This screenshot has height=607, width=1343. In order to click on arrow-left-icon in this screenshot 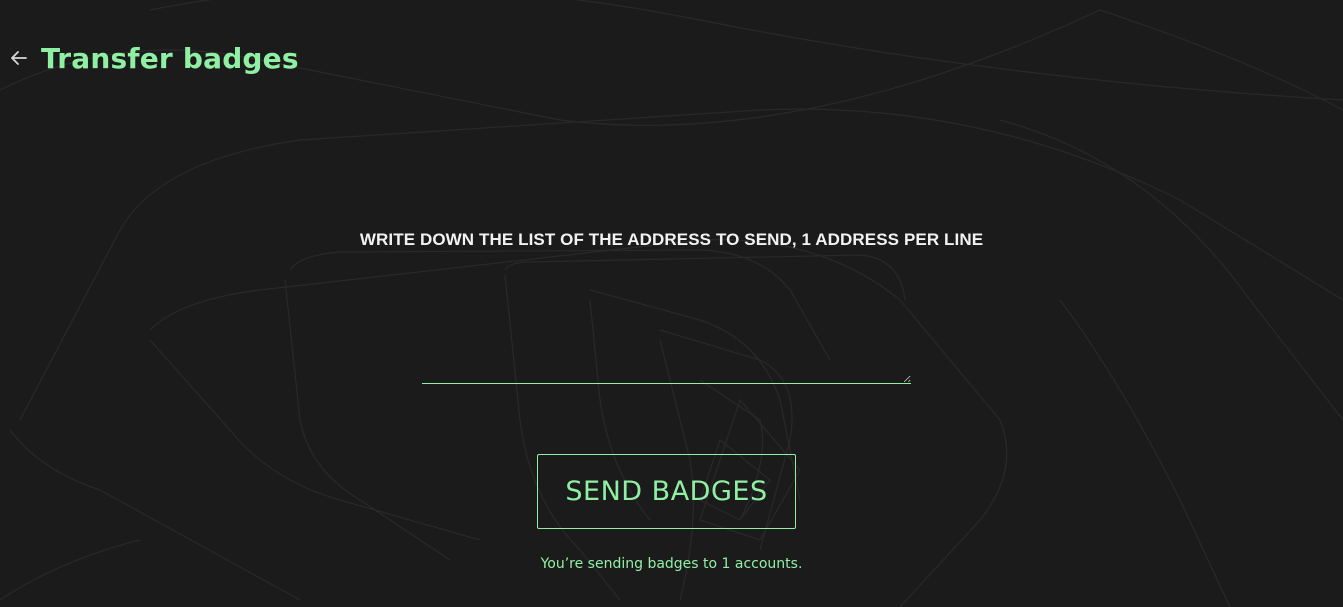, I will do `click(19, 58)`.